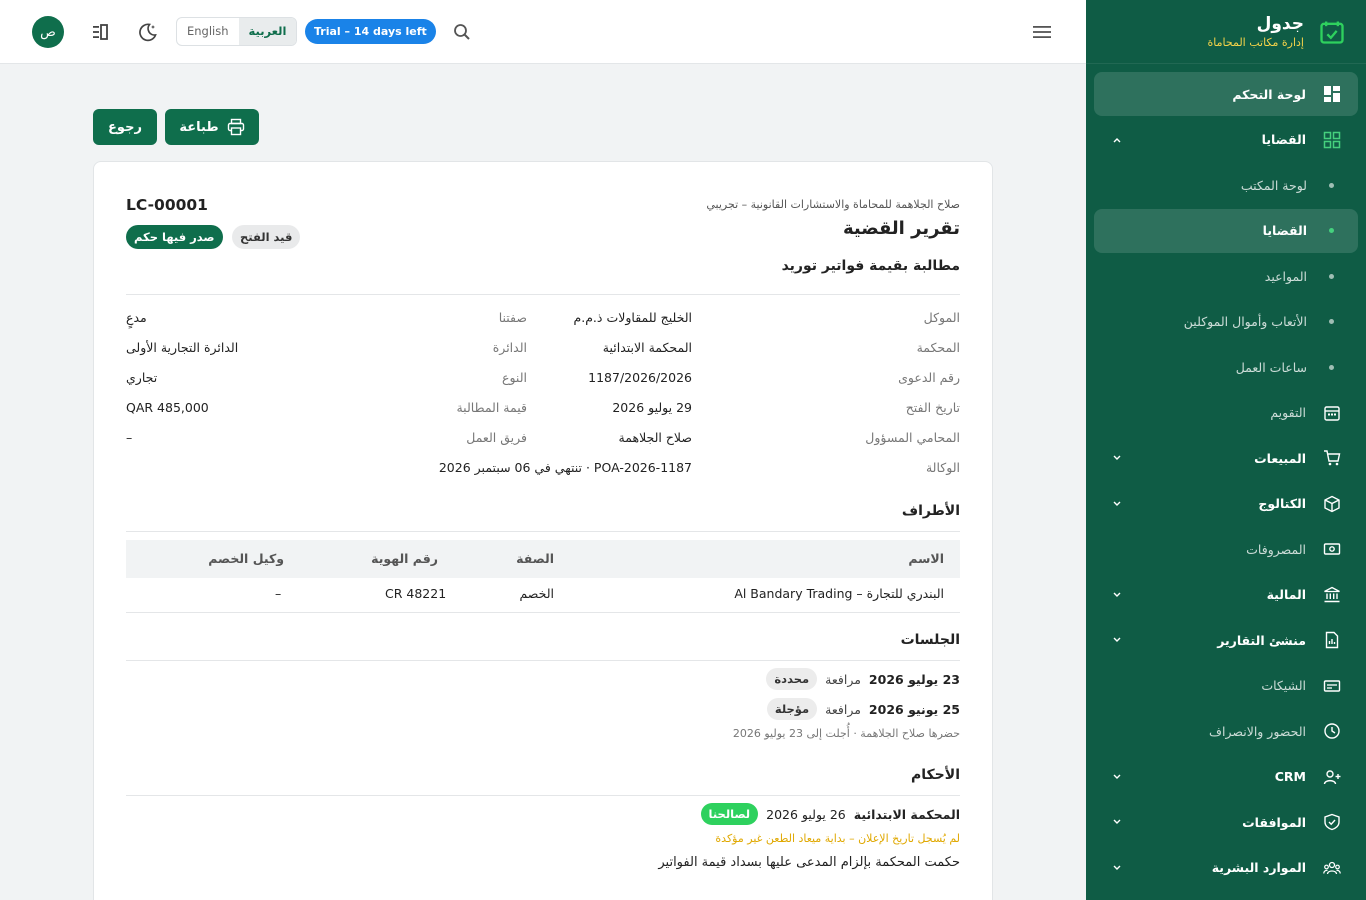 The image size is (1366, 900). What do you see at coordinates (1245, 321) in the screenshot?
I see `sidebar-item-label: الأتعاب وأموال الموكلين` at bounding box center [1245, 321].